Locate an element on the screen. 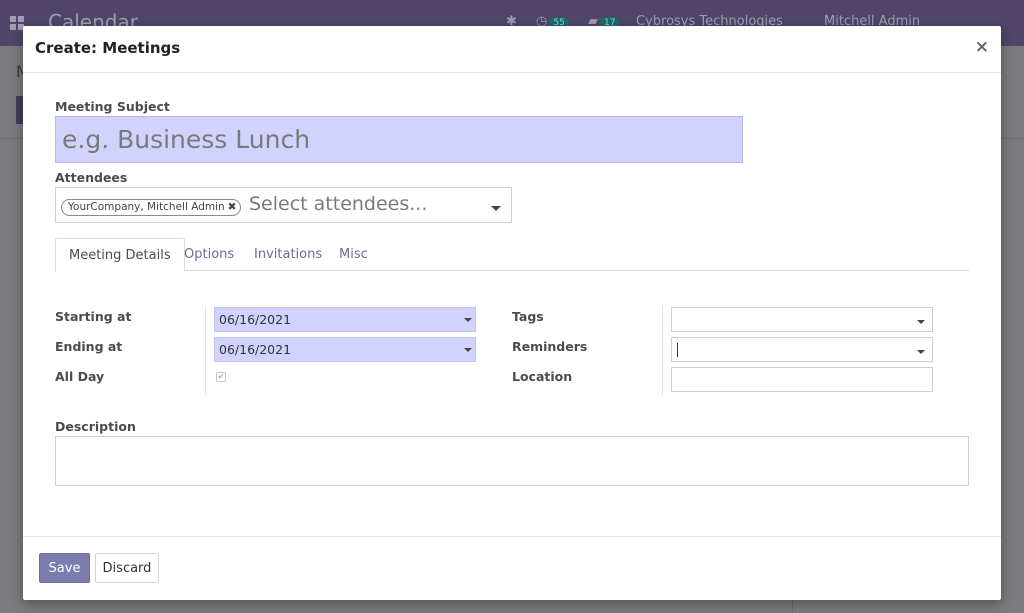  ending-at-input: 06/16/2021 is located at coordinates (345, 349).